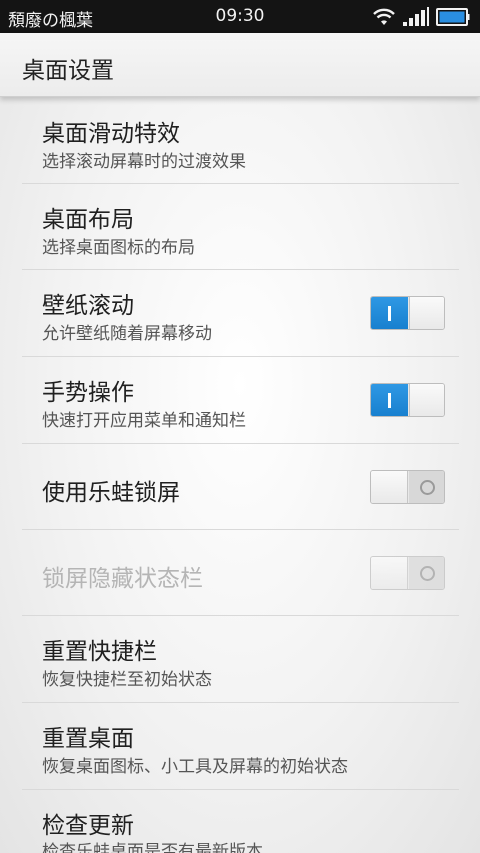 Image resolution: width=480 pixels, height=853 pixels. I want to click on setting-subtitle: 检查乐蛙桌面是否有最新版本, so click(152, 847).